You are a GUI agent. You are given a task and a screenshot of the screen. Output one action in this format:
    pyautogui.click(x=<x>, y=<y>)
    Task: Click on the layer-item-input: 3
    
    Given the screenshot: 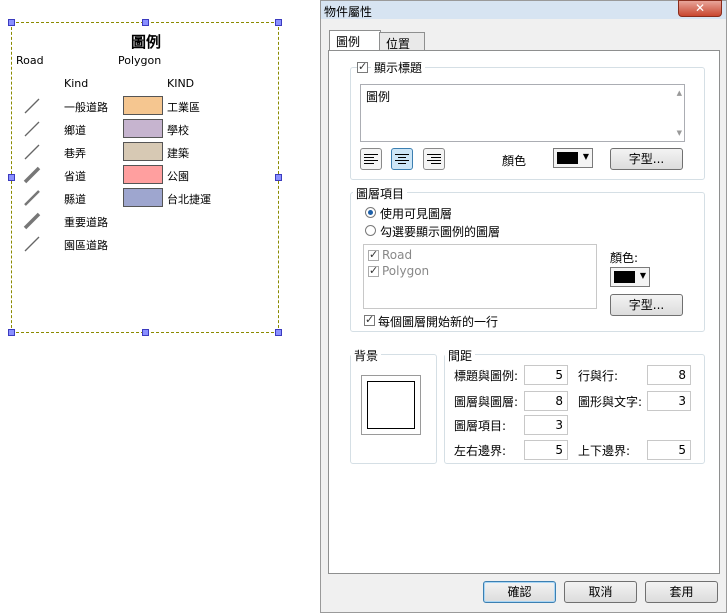 What is the action you would take?
    pyautogui.click(x=546, y=425)
    